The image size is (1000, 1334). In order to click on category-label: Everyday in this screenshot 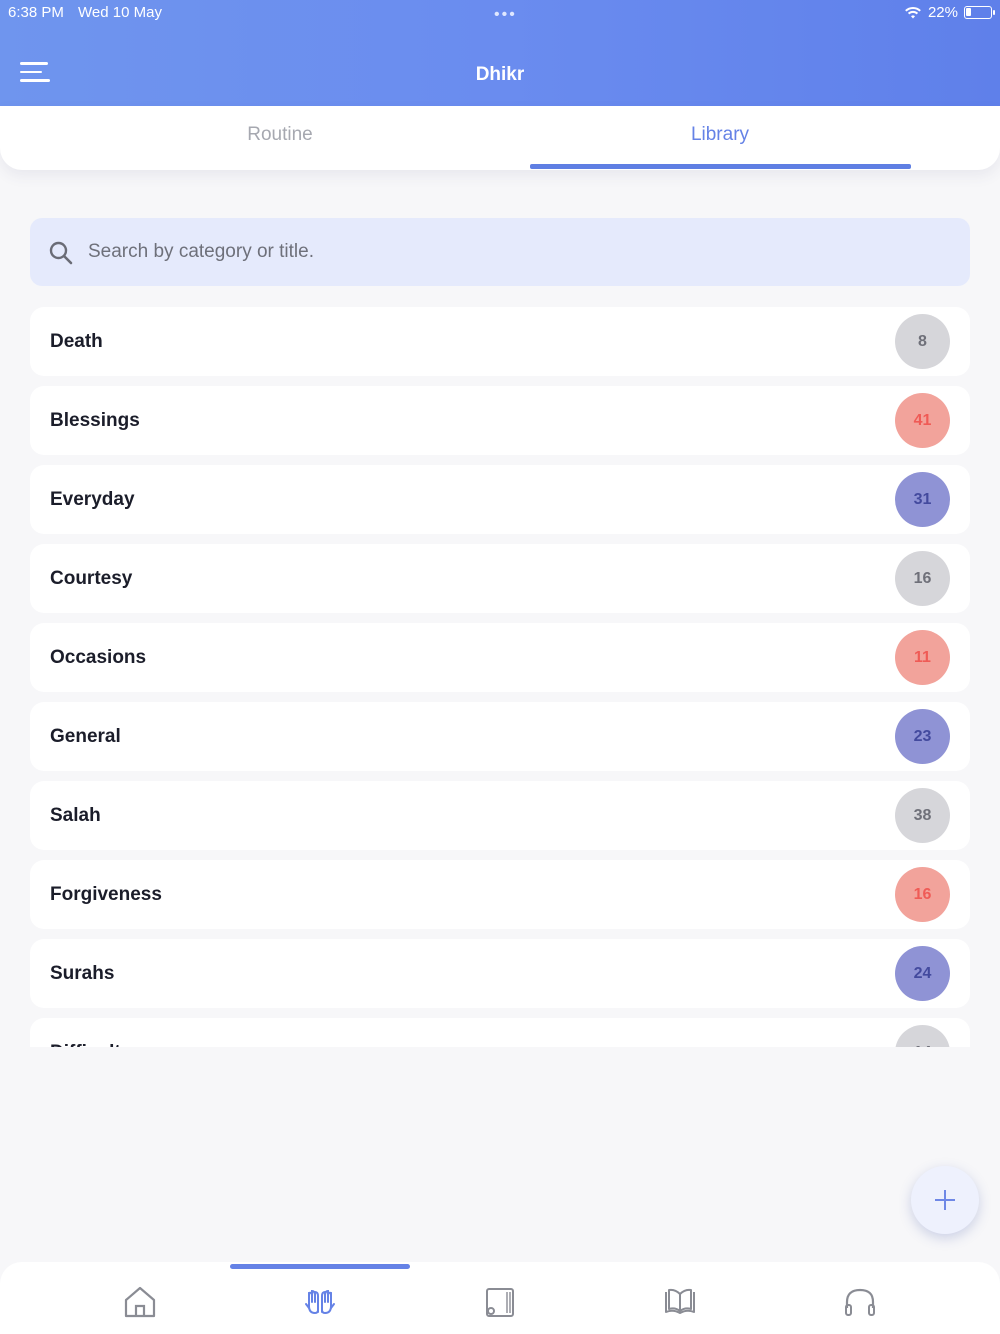, I will do `click(92, 499)`.